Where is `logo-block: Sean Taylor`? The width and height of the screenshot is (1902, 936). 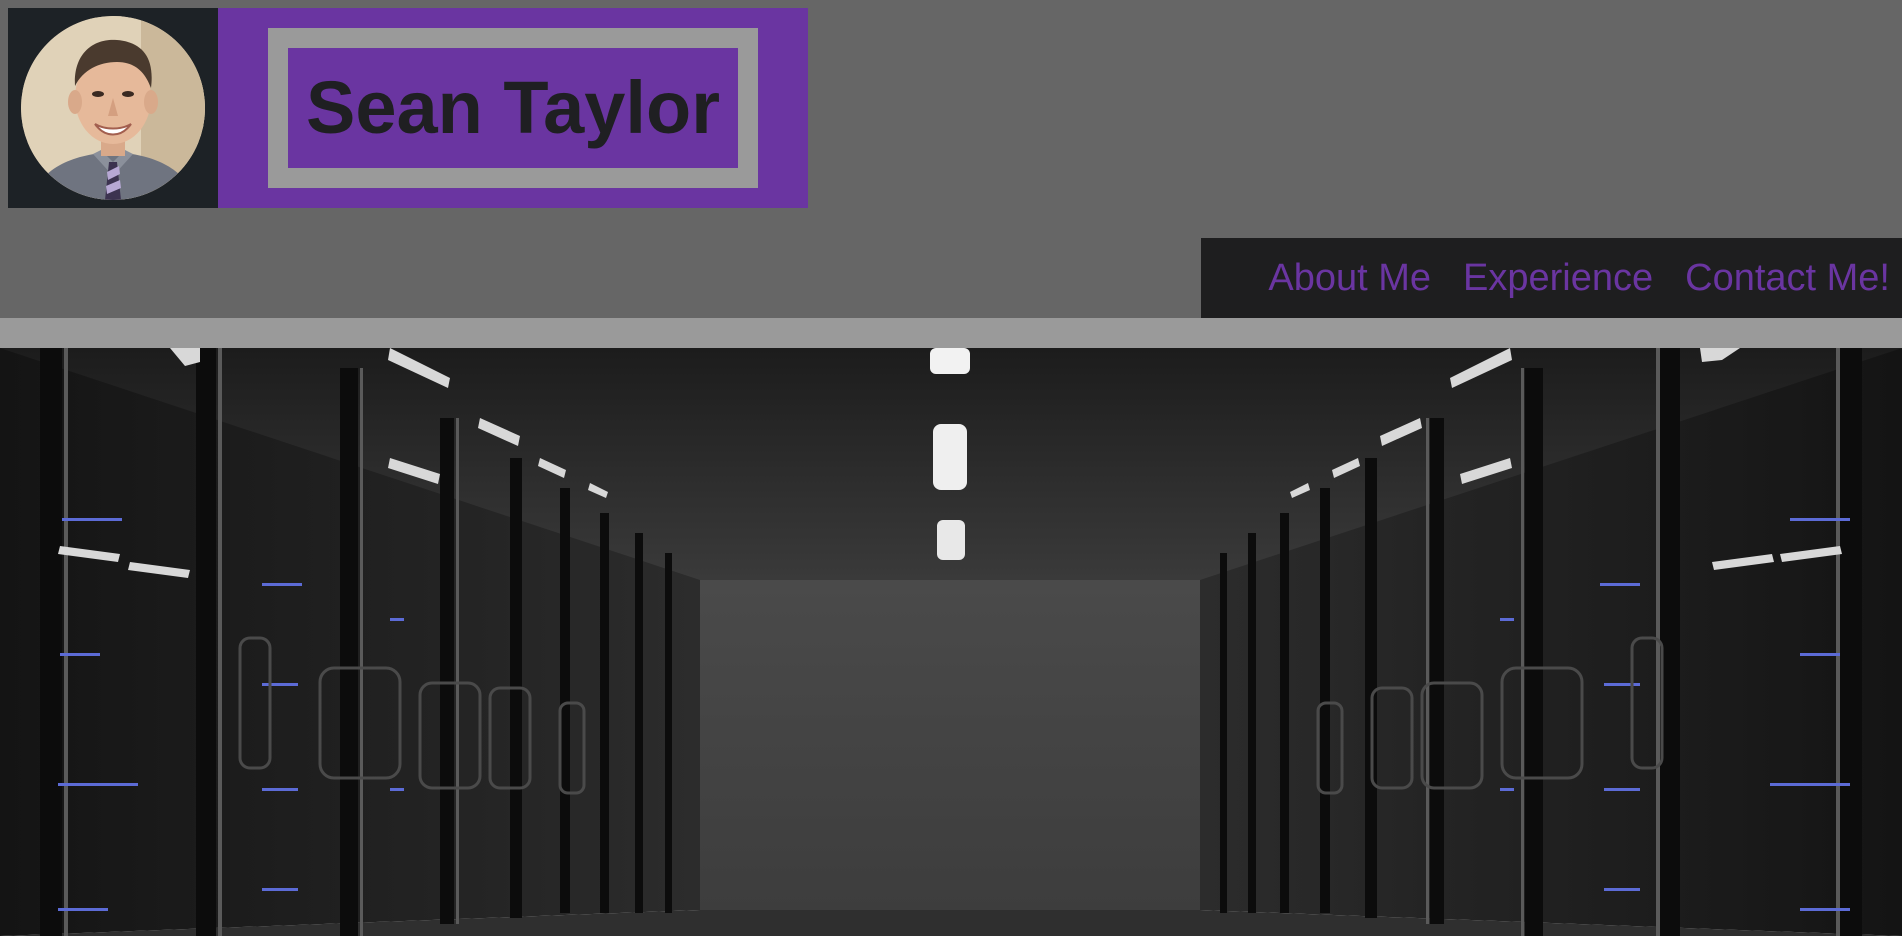 logo-block: Sean Taylor is located at coordinates (408, 108).